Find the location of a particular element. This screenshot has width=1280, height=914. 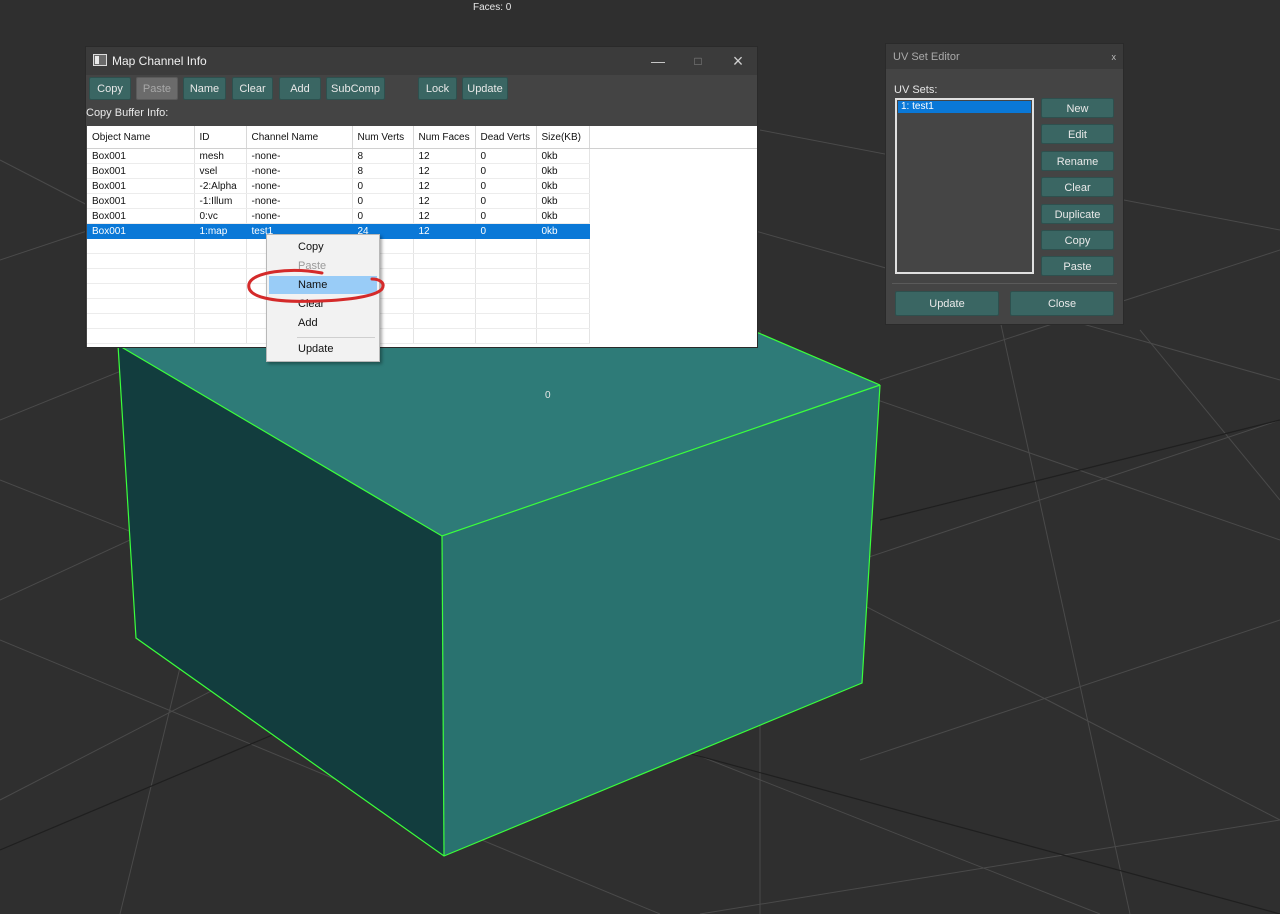

table-row: Box001 -1:Illum -none- 0 12 0 0kb is located at coordinates (422, 201).